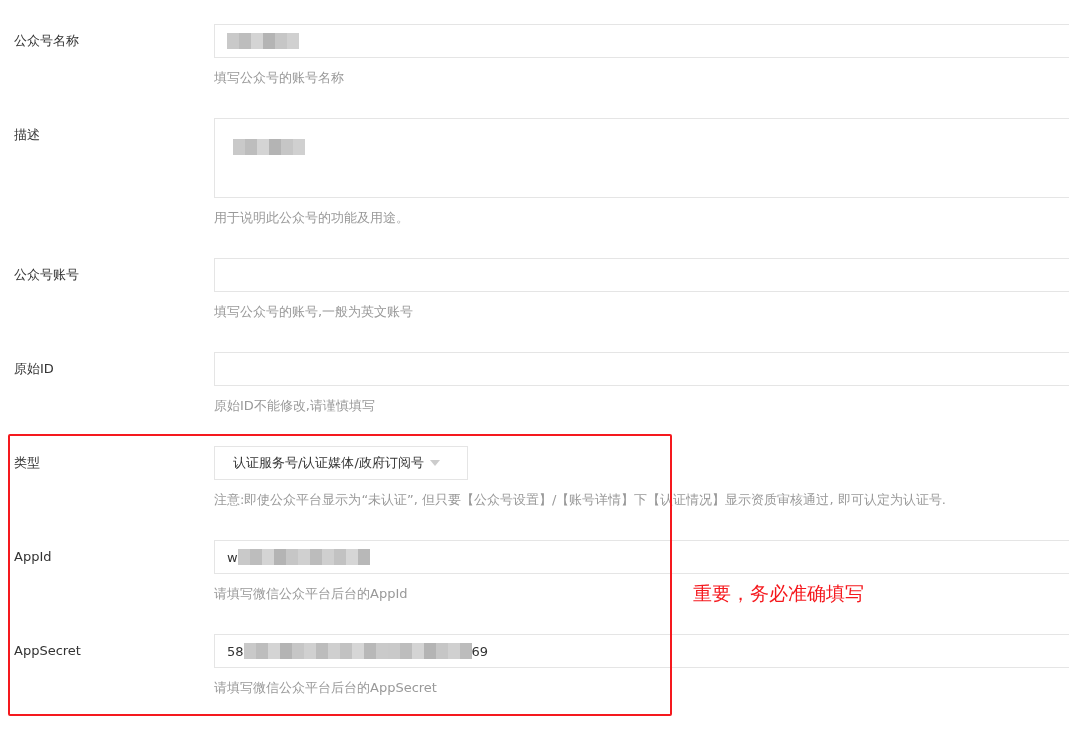 The width and height of the screenshot is (1069, 734). What do you see at coordinates (480, 651) in the screenshot?
I see `field-value: 69` at bounding box center [480, 651].